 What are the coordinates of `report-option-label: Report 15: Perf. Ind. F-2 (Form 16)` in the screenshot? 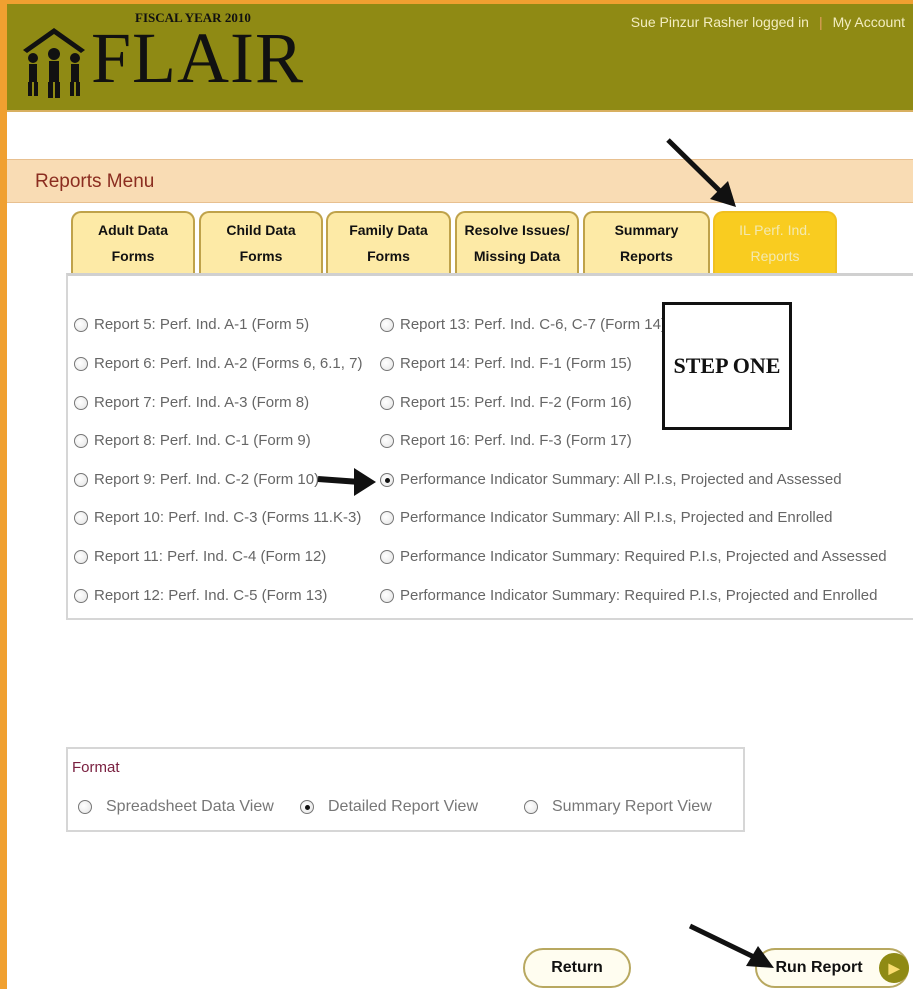 It's located at (516, 402).